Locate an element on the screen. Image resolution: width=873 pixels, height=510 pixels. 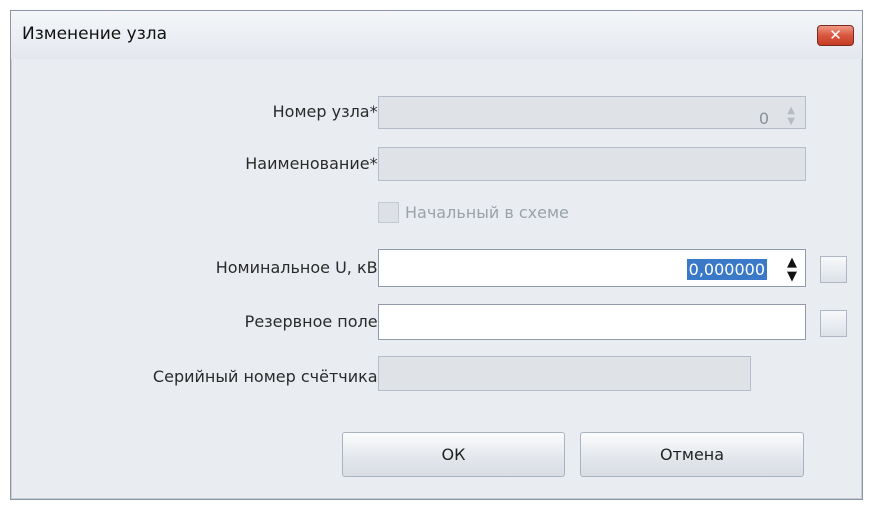
close-button: ✕ is located at coordinates (835, 35).